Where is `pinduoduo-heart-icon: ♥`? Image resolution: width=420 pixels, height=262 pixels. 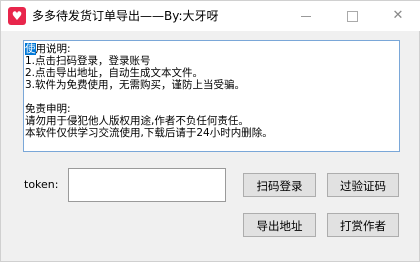 pinduoduo-heart-icon: ♥ is located at coordinates (17, 16).